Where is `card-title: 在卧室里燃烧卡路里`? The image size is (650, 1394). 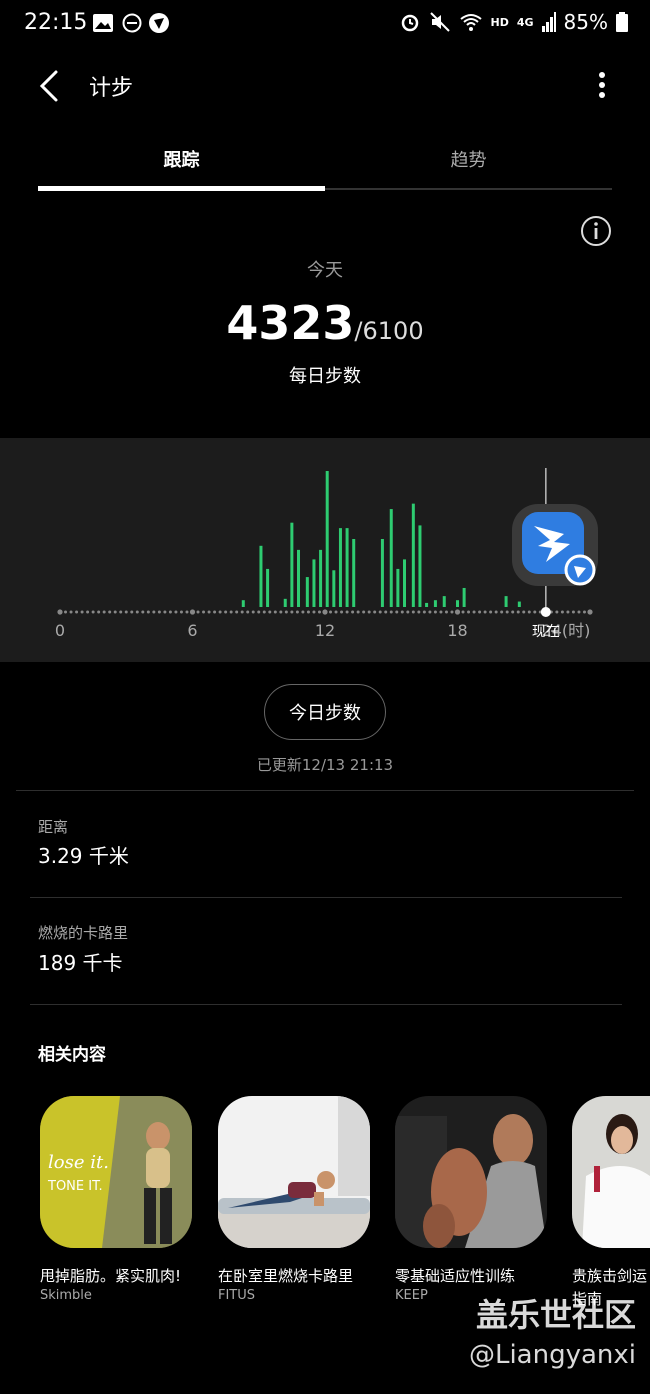 card-title: 在卧室里燃烧卡路里 is located at coordinates (286, 1276).